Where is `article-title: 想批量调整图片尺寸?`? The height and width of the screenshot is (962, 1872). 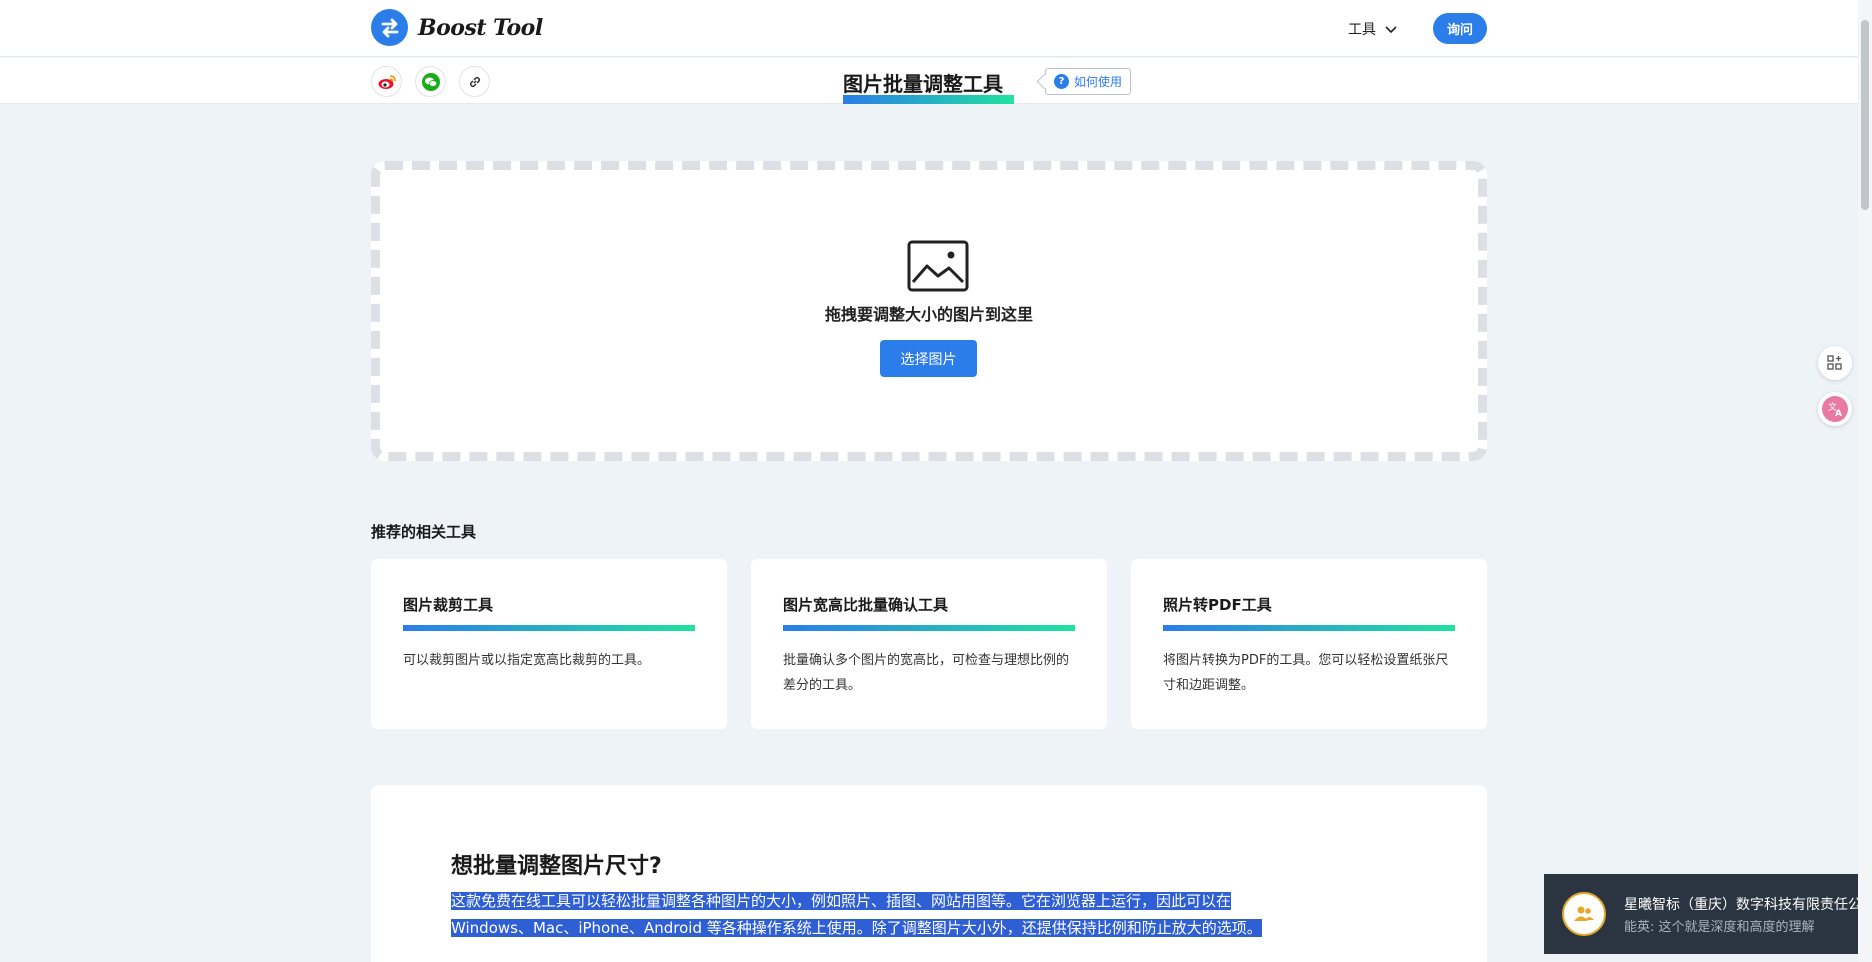
article-title: 想批量调整图片尺寸? is located at coordinates (556, 866).